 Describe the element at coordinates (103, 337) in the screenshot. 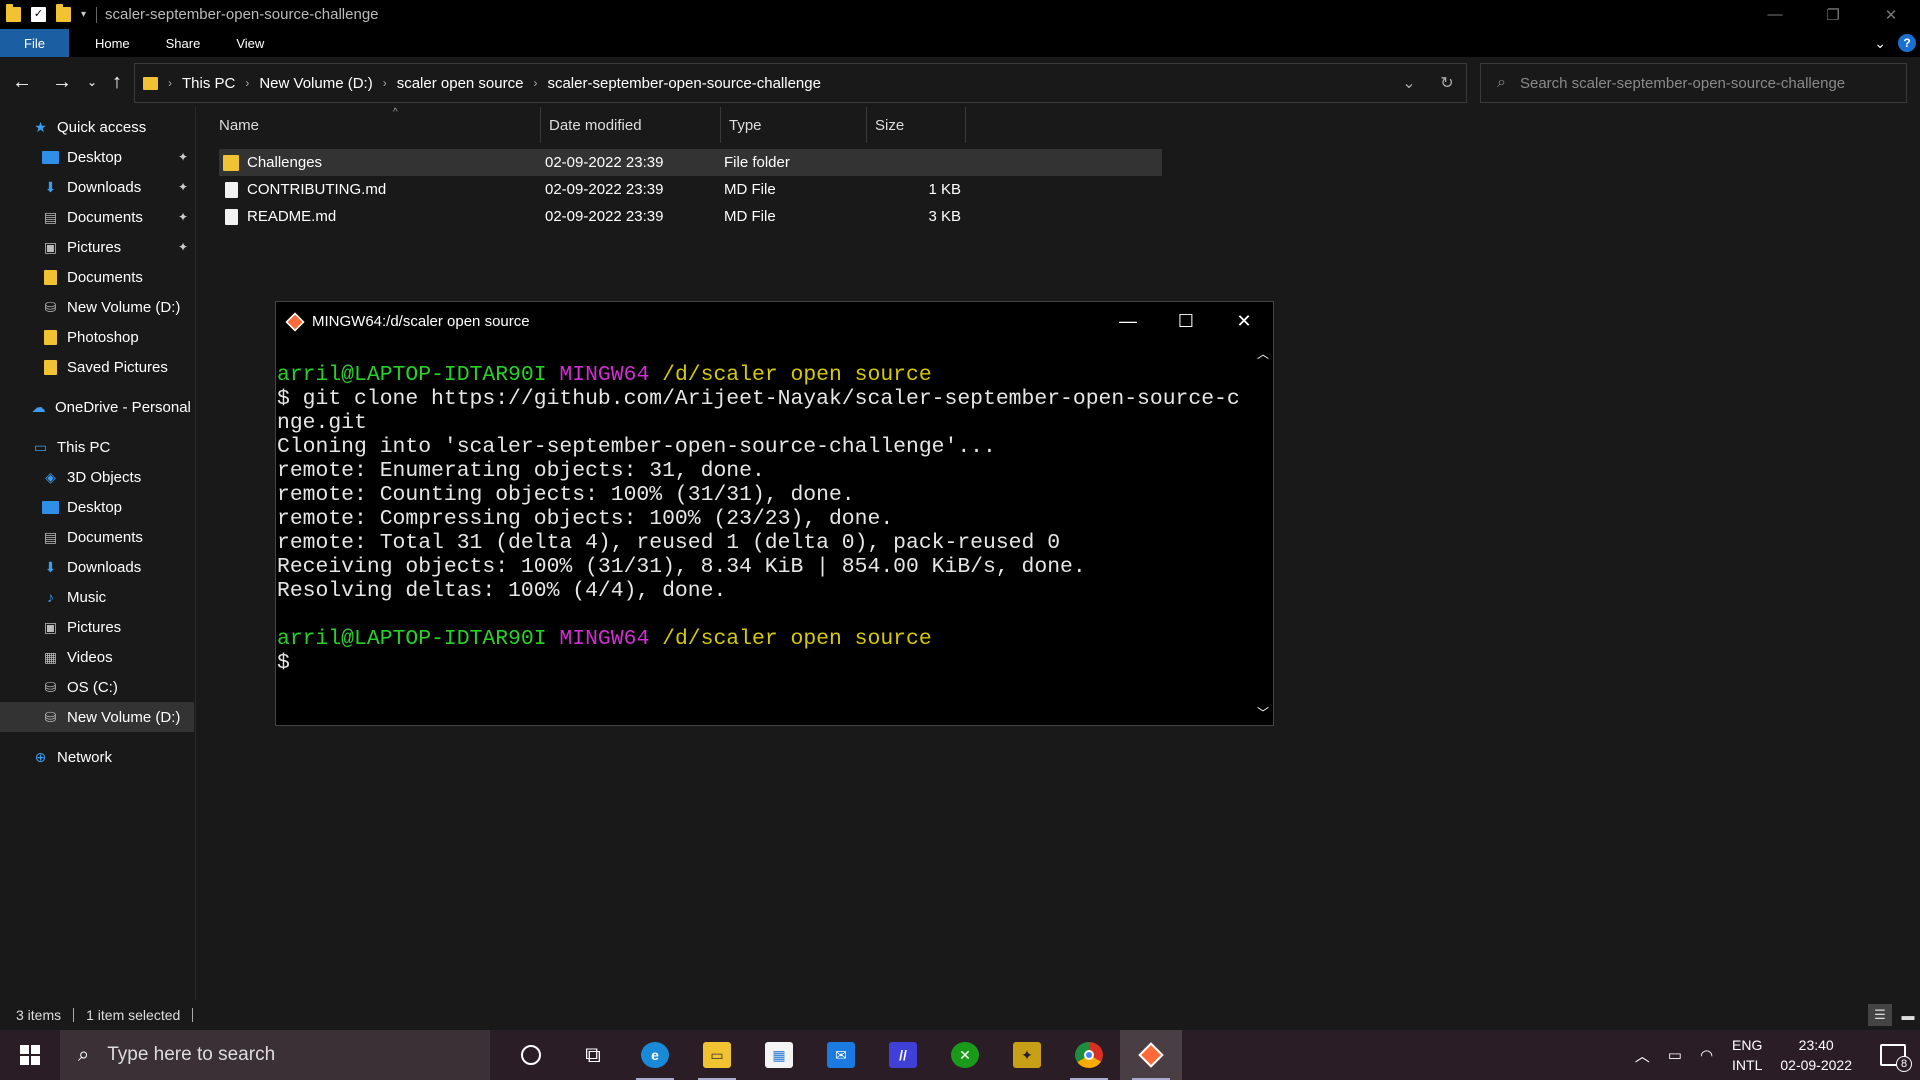

I see `sidebar-item-label: Photoshop` at that location.